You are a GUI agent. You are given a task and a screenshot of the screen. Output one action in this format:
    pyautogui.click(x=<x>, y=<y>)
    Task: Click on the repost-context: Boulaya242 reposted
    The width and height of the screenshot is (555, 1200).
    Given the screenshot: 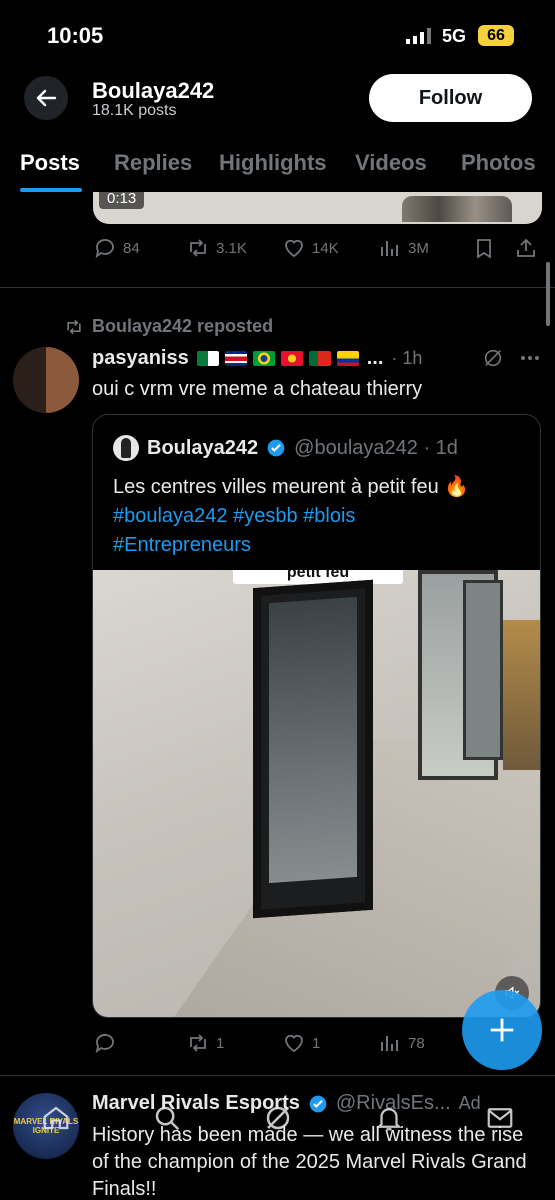 What is the action you would take?
    pyautogui.click(x=168, y=326)
    